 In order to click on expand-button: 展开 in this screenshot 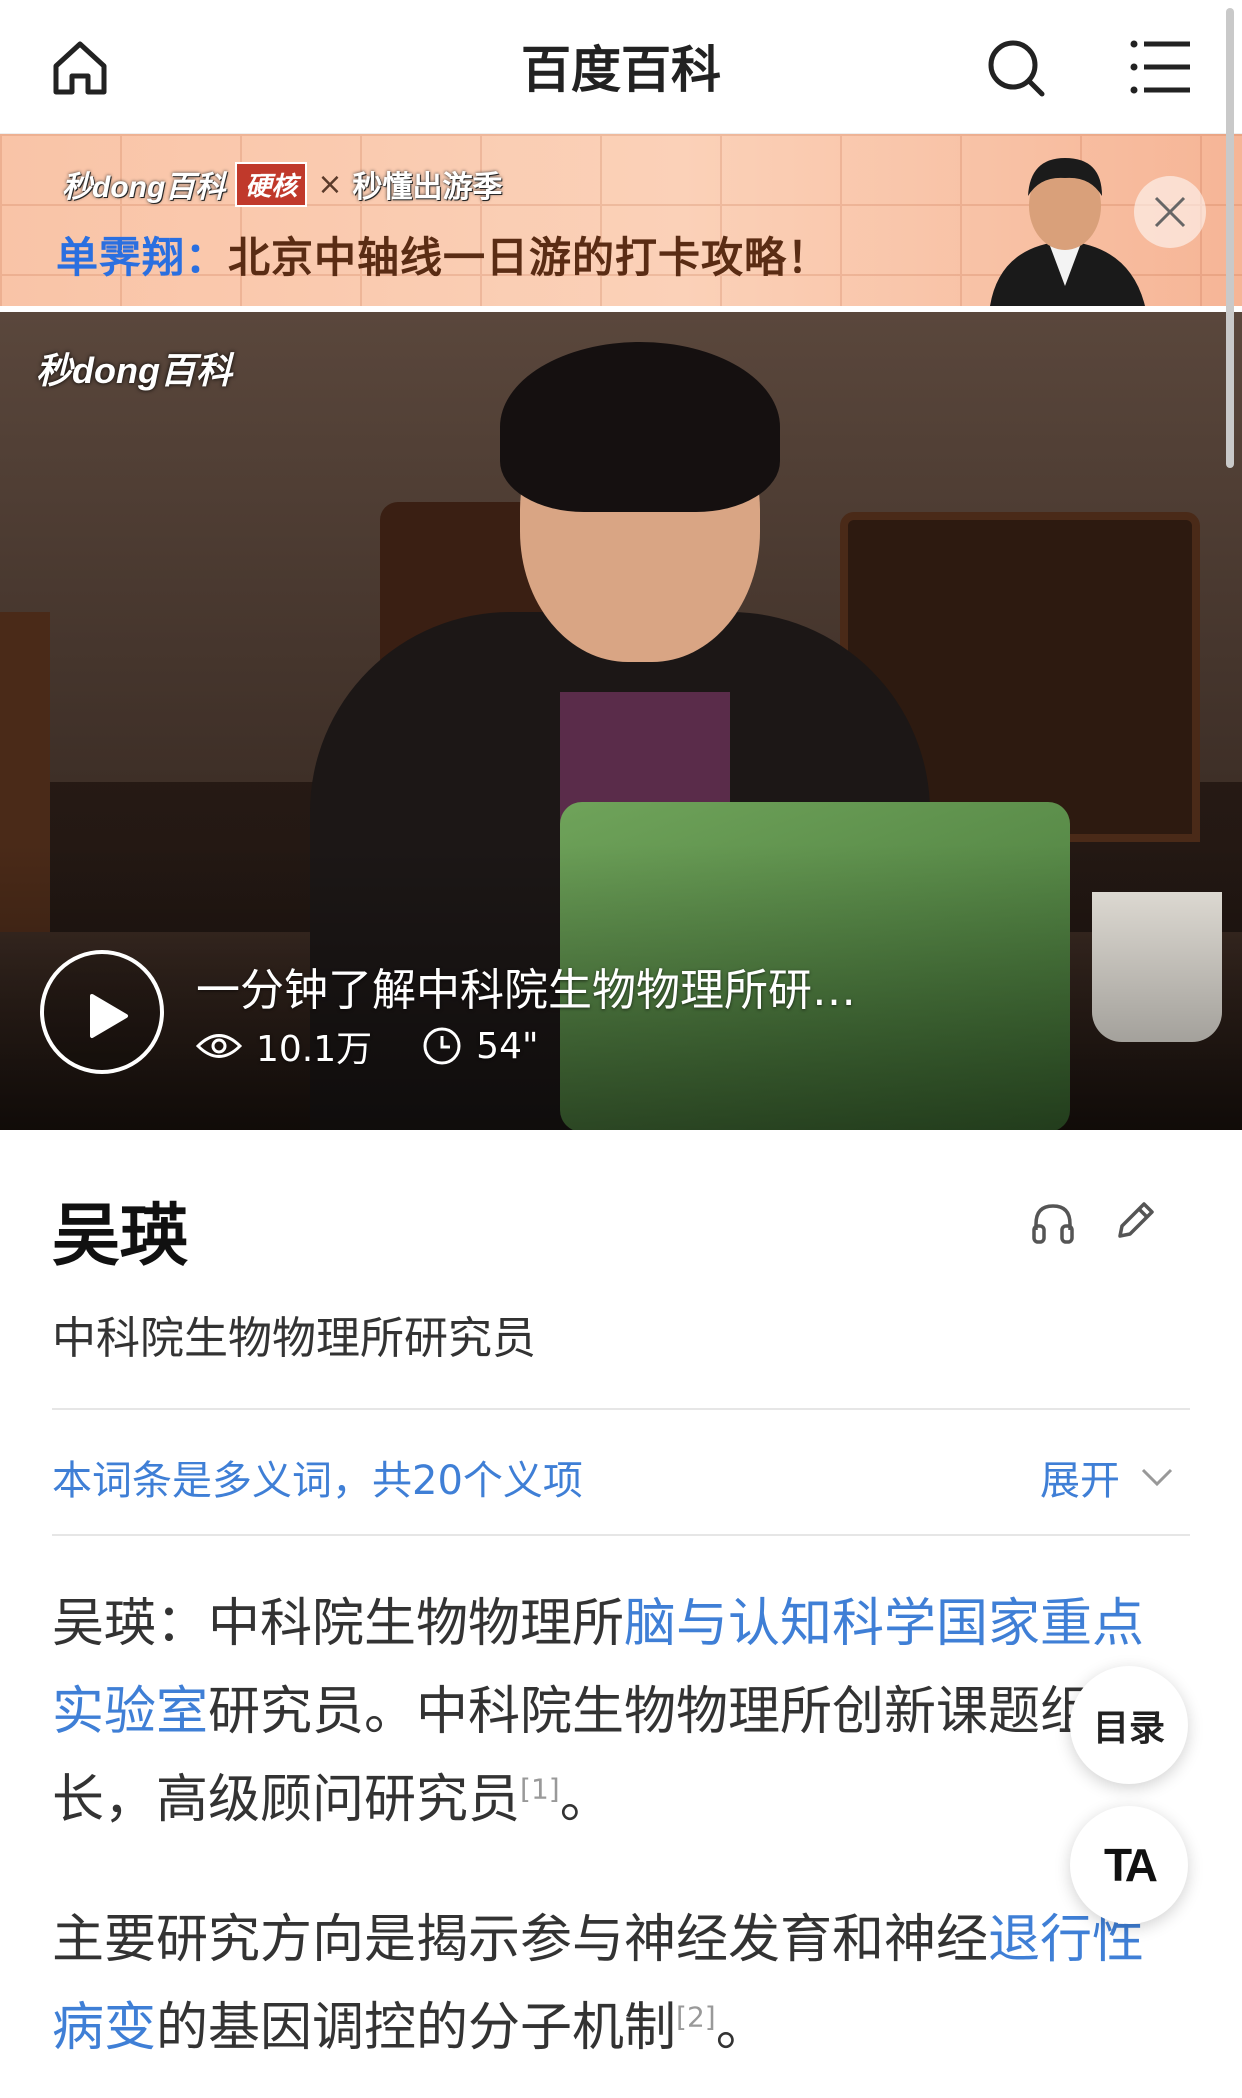, I will do `click(1107, 1477)`.